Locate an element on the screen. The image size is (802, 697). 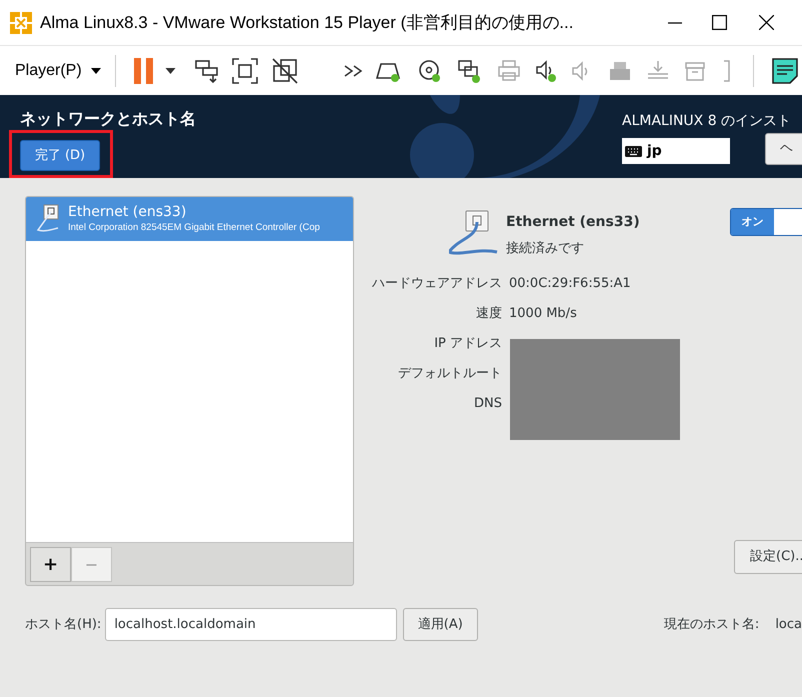
unity-off-icon is located at coordinates (285, 71).